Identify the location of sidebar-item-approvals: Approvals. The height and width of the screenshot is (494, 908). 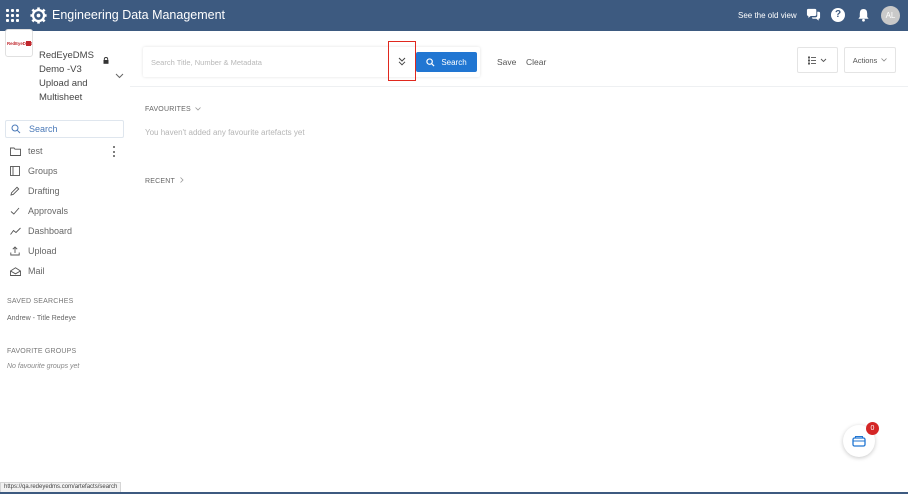
(64, 211).